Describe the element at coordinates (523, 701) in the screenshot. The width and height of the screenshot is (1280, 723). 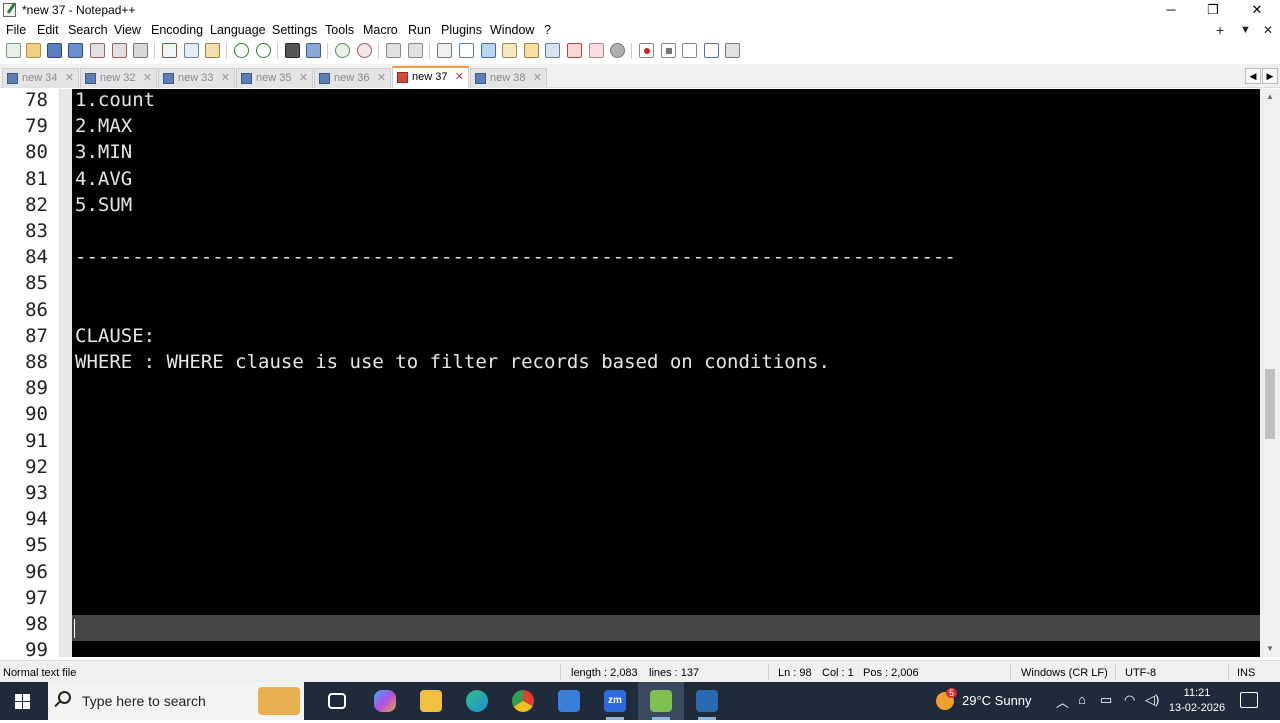
I see `chrome-button` at that location.